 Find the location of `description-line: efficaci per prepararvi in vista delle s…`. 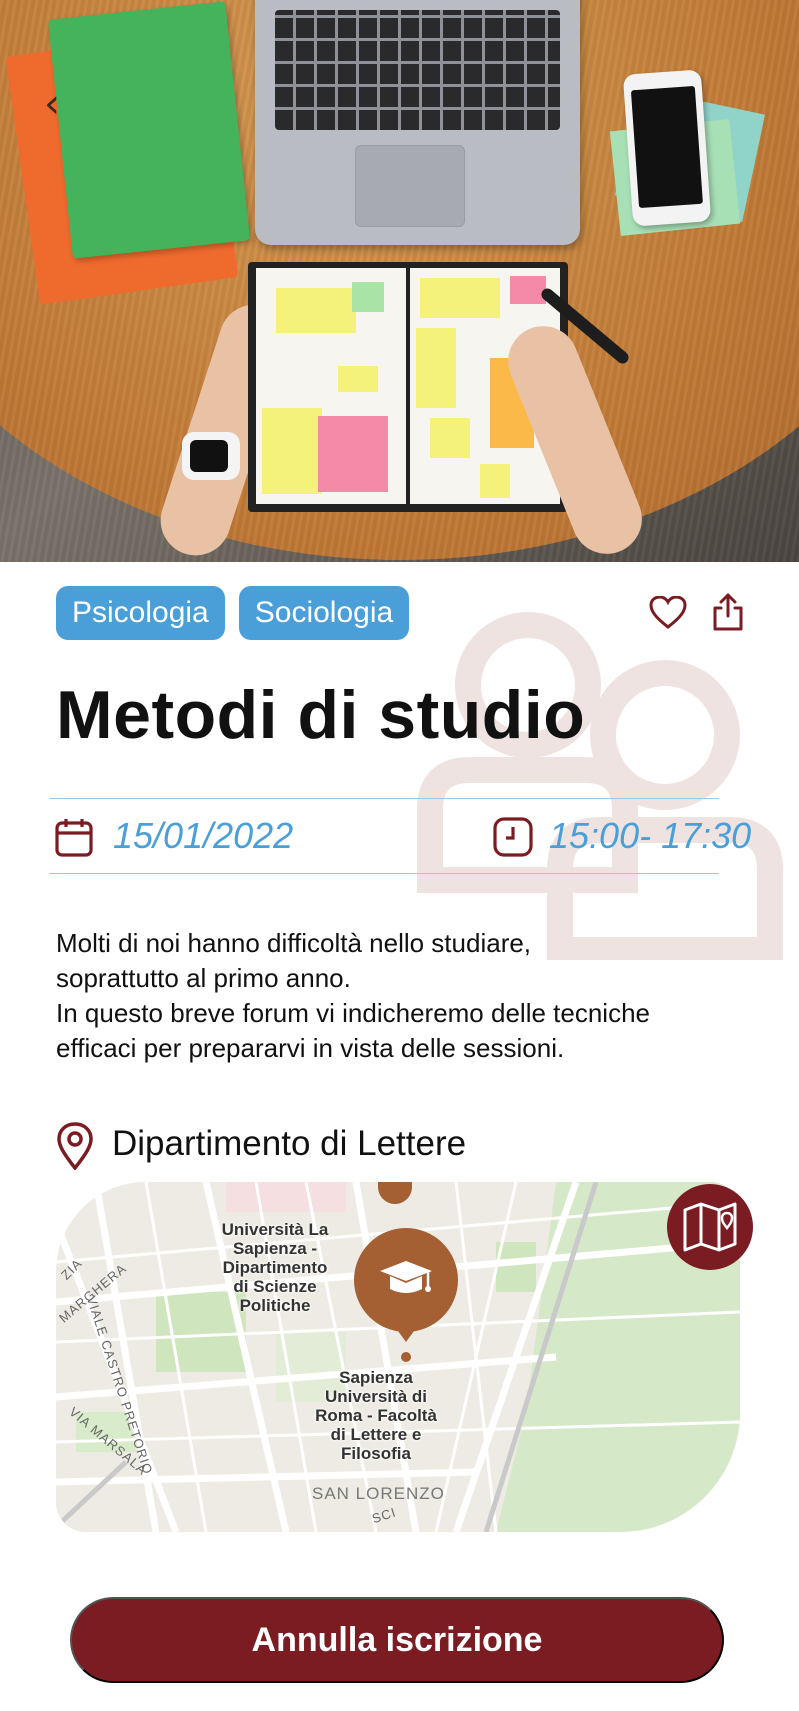

description-line: efficaci per prepararvi in vista delle s… is located at coordinates (310, 1048).